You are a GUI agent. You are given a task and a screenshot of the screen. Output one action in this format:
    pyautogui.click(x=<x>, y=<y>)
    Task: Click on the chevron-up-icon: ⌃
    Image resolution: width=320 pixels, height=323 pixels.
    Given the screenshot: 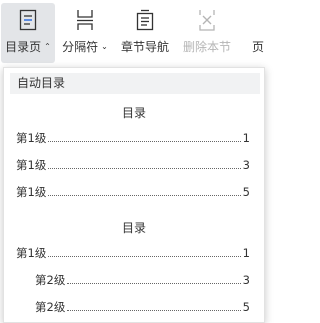 What is the action you would take?
    pyautogui.click(x=47, y=46)
    